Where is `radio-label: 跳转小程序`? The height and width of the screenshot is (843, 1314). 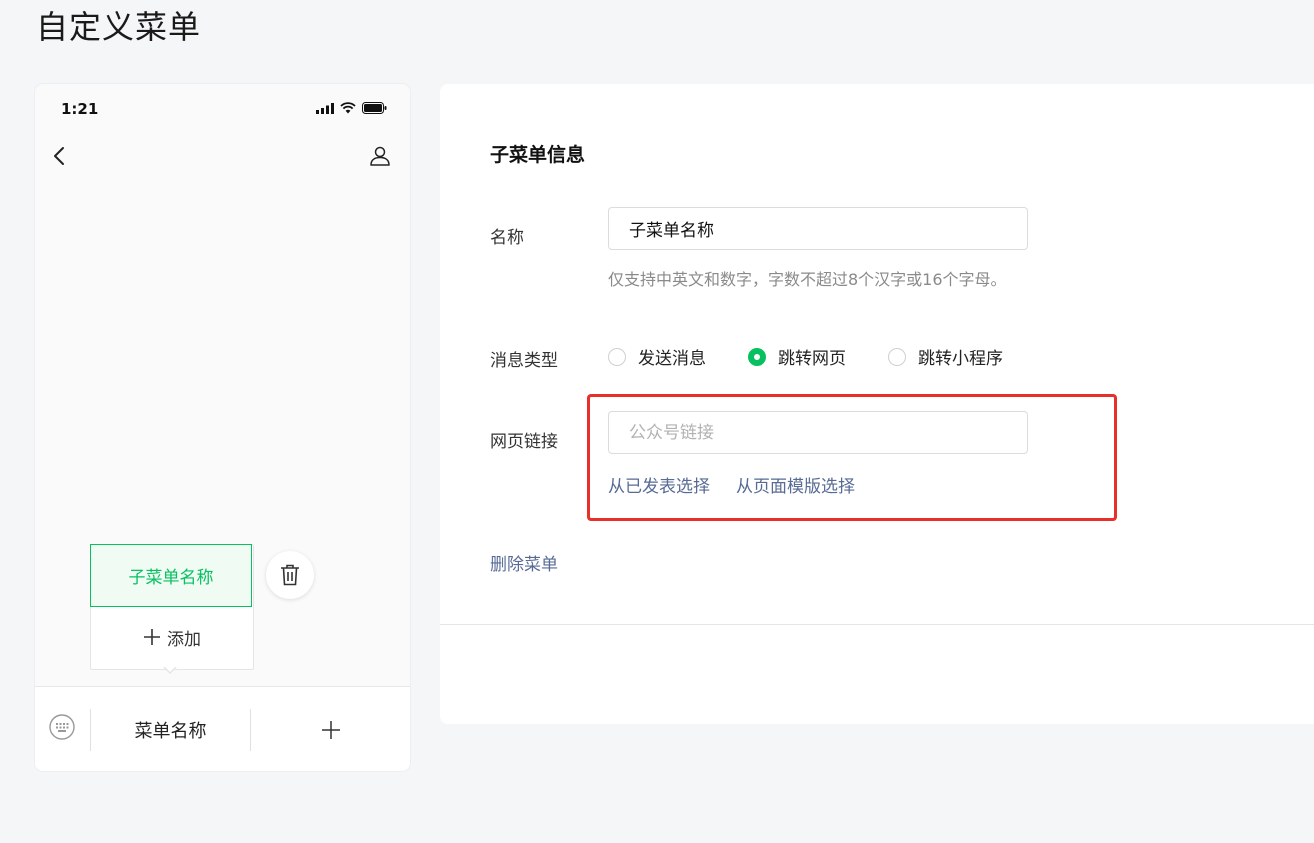
radio-label: 跳转小程序 is located at coordinates (960, 359).